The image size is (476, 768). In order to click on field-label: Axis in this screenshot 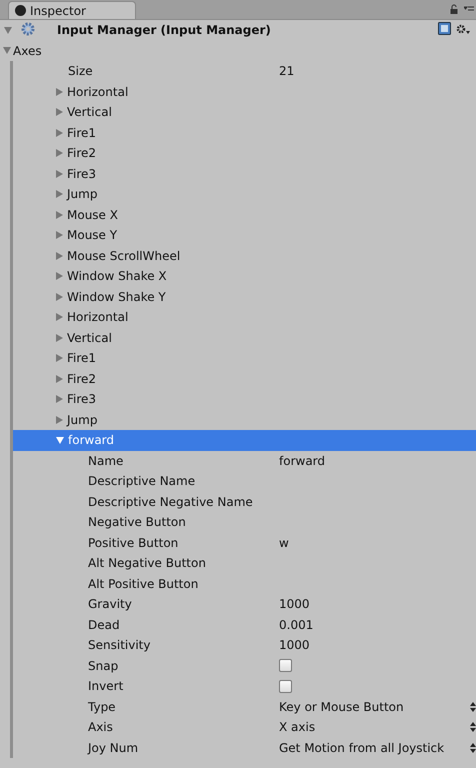, I will do `click(100, 727)`.